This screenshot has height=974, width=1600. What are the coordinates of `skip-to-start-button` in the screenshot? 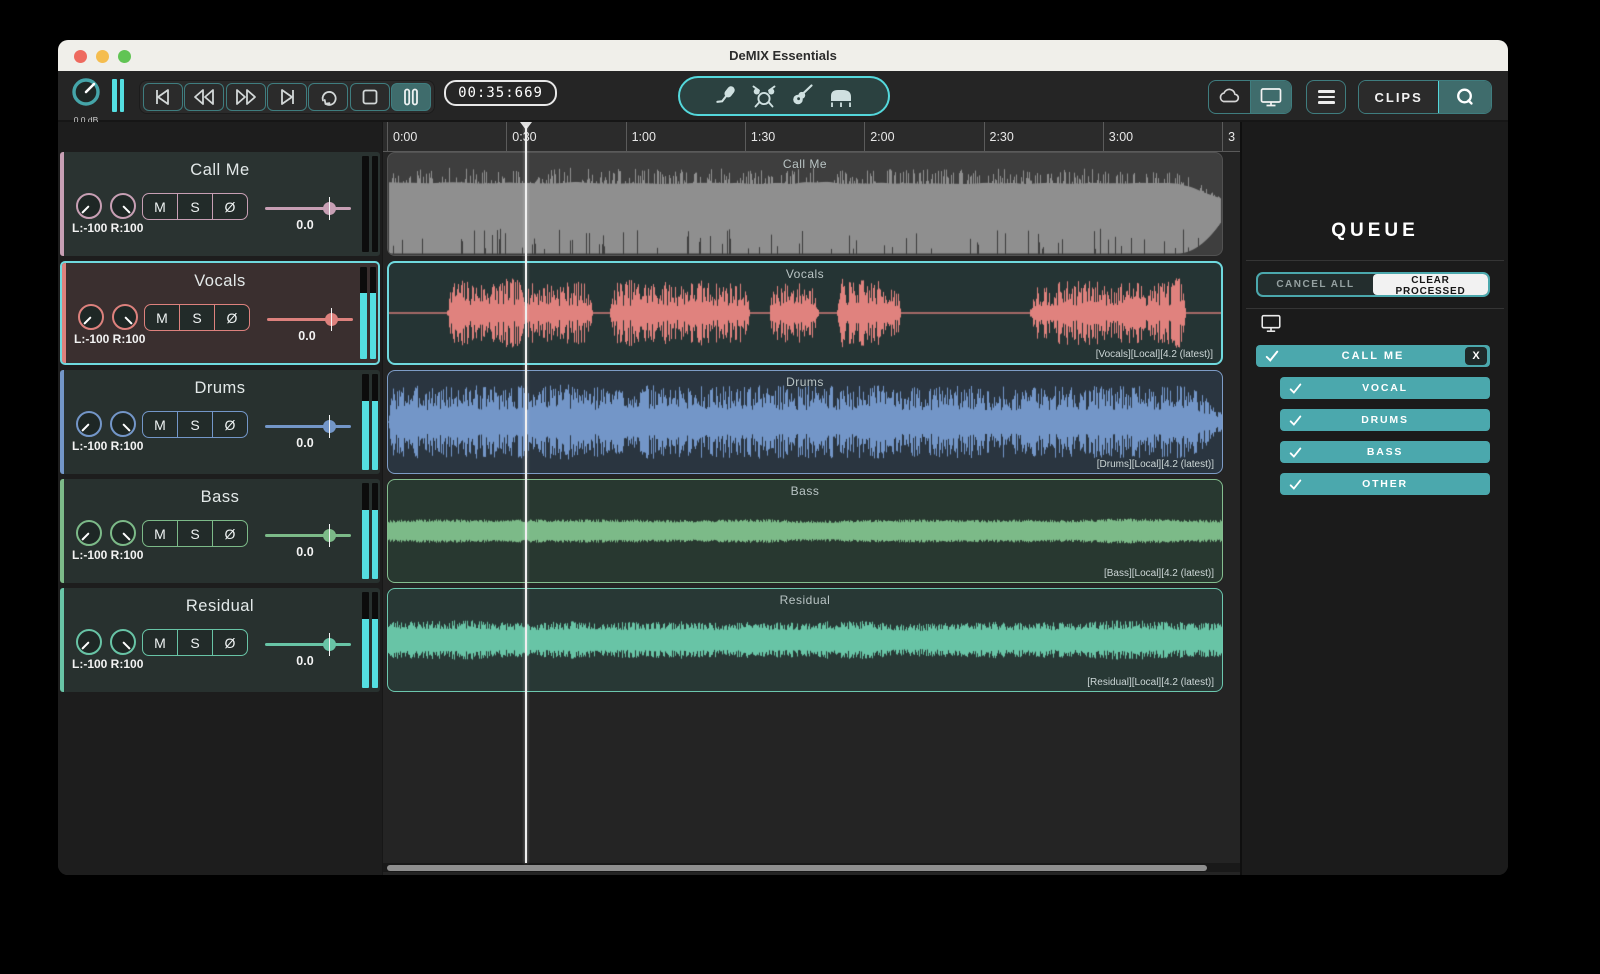 It's located at (163, 97).